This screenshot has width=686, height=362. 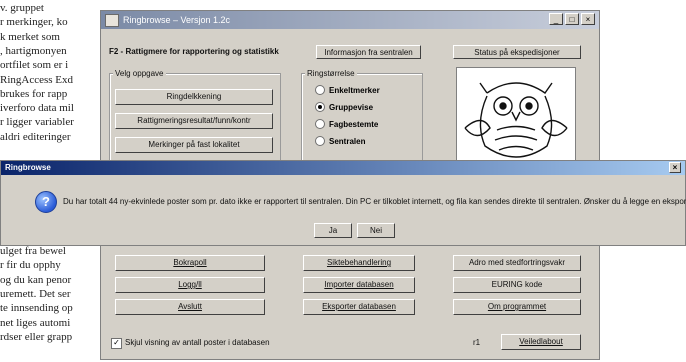 What do you see at coordinates (36, 308) in the screenshot?
I see `background-text-line: te innsending op` at bounding box center [36, 308].